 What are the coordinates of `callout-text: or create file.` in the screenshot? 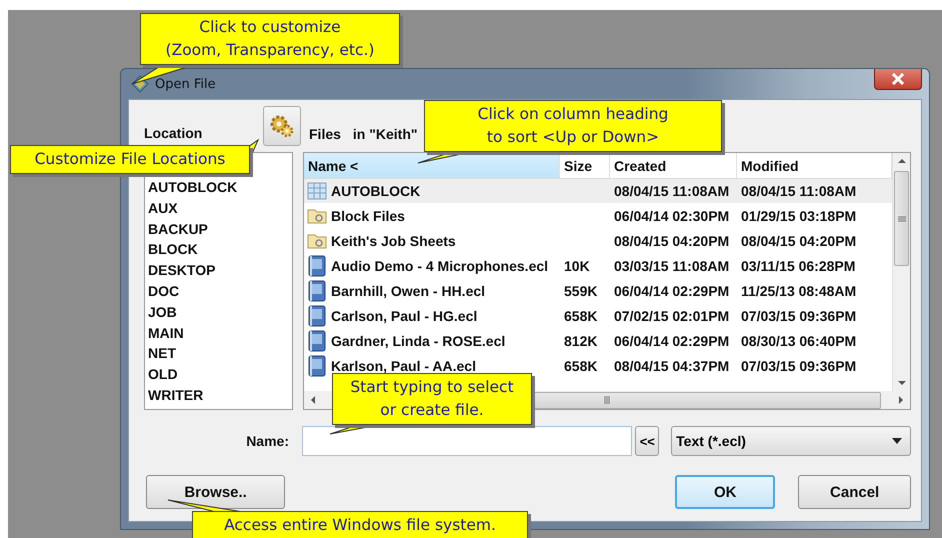 It's located at (432, 410).